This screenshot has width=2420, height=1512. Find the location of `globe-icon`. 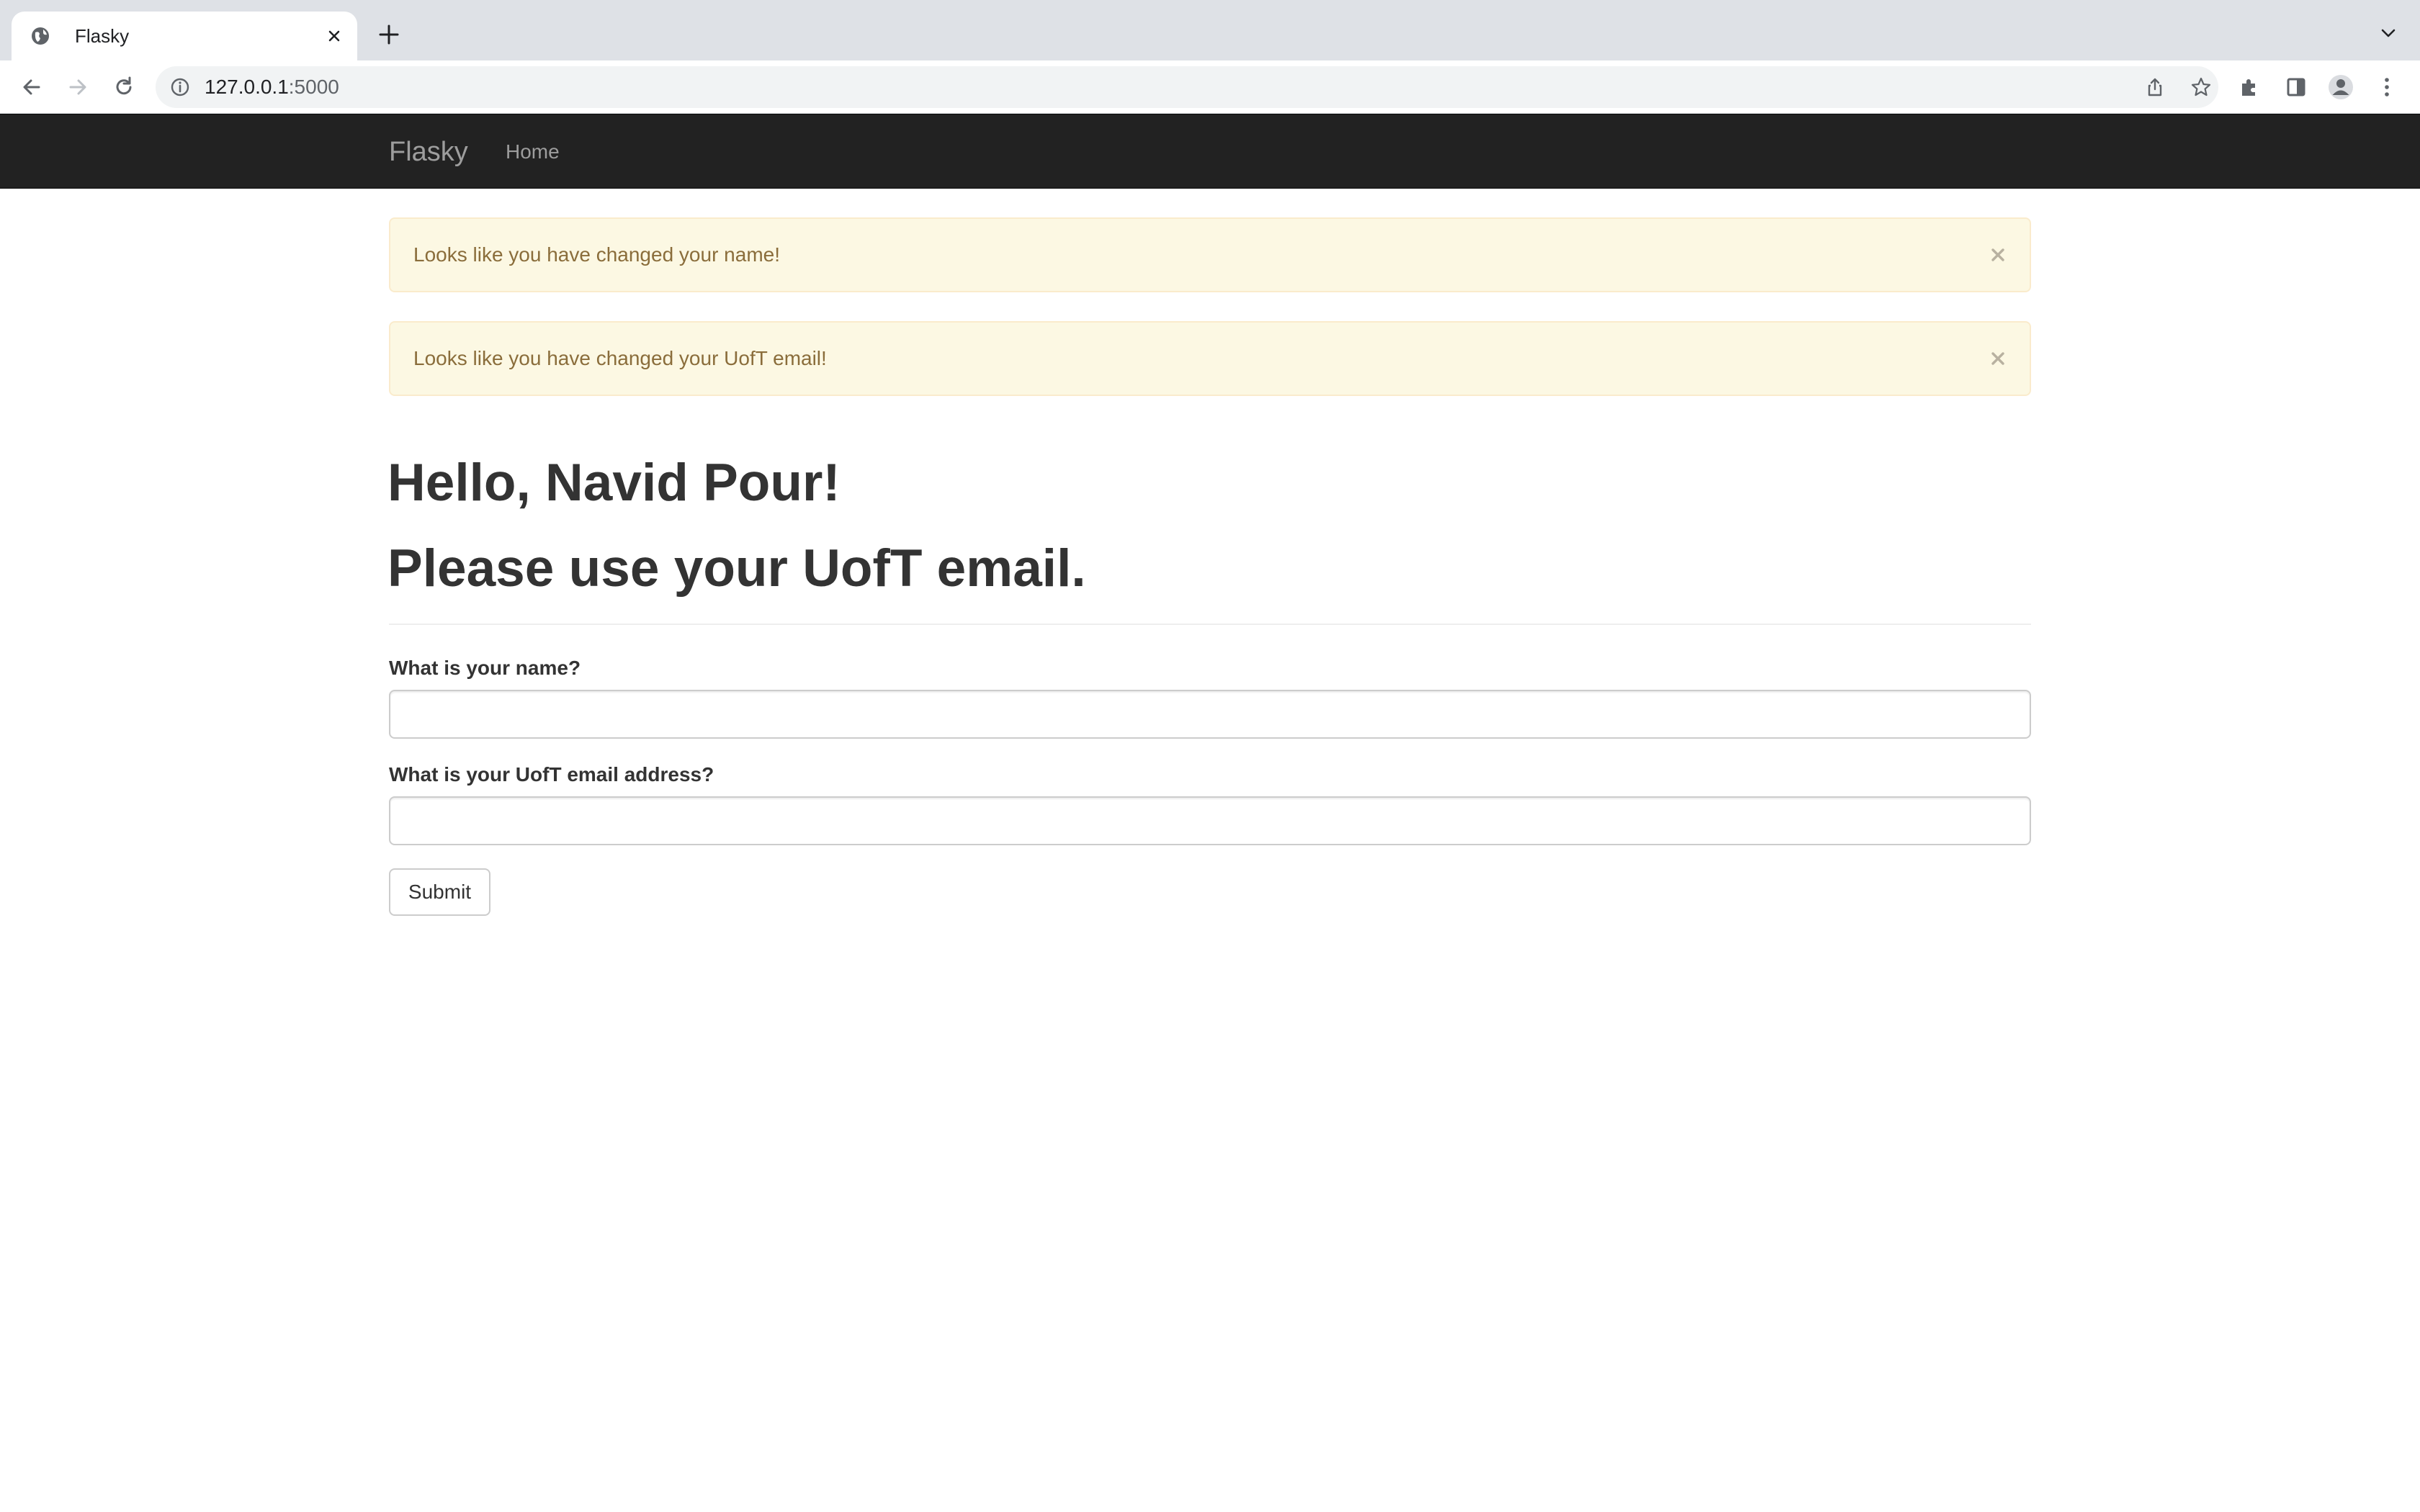

globe-icon is located at coordinates (40, 36).